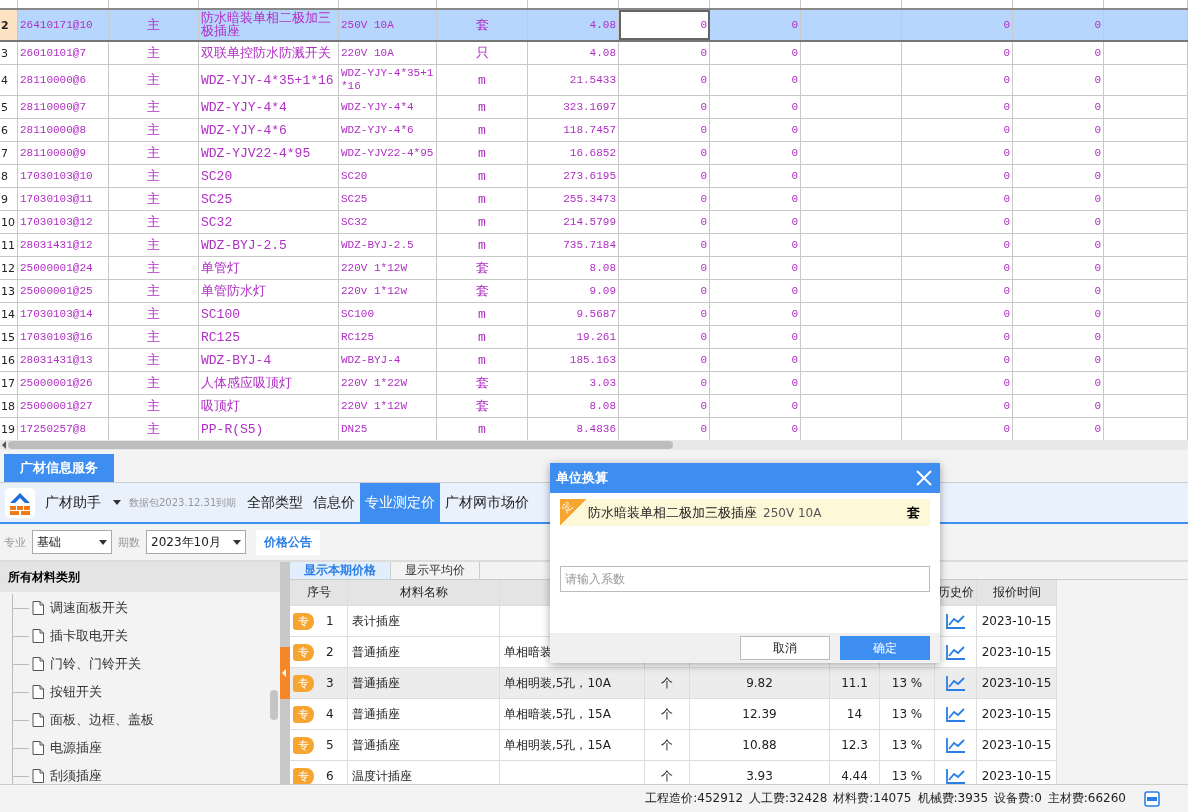  What do you see at coordinates (907, 683) in the screenshot?
I see `table-cell: 13 %` at bounding box center [907, 683].